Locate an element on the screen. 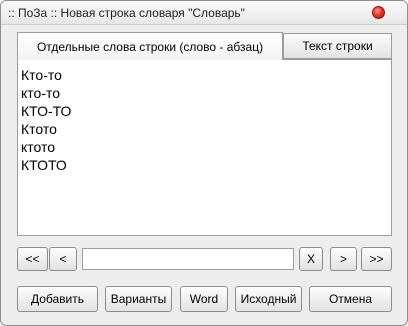  cancel-button: Отмена is located at coordinates (350, 299).